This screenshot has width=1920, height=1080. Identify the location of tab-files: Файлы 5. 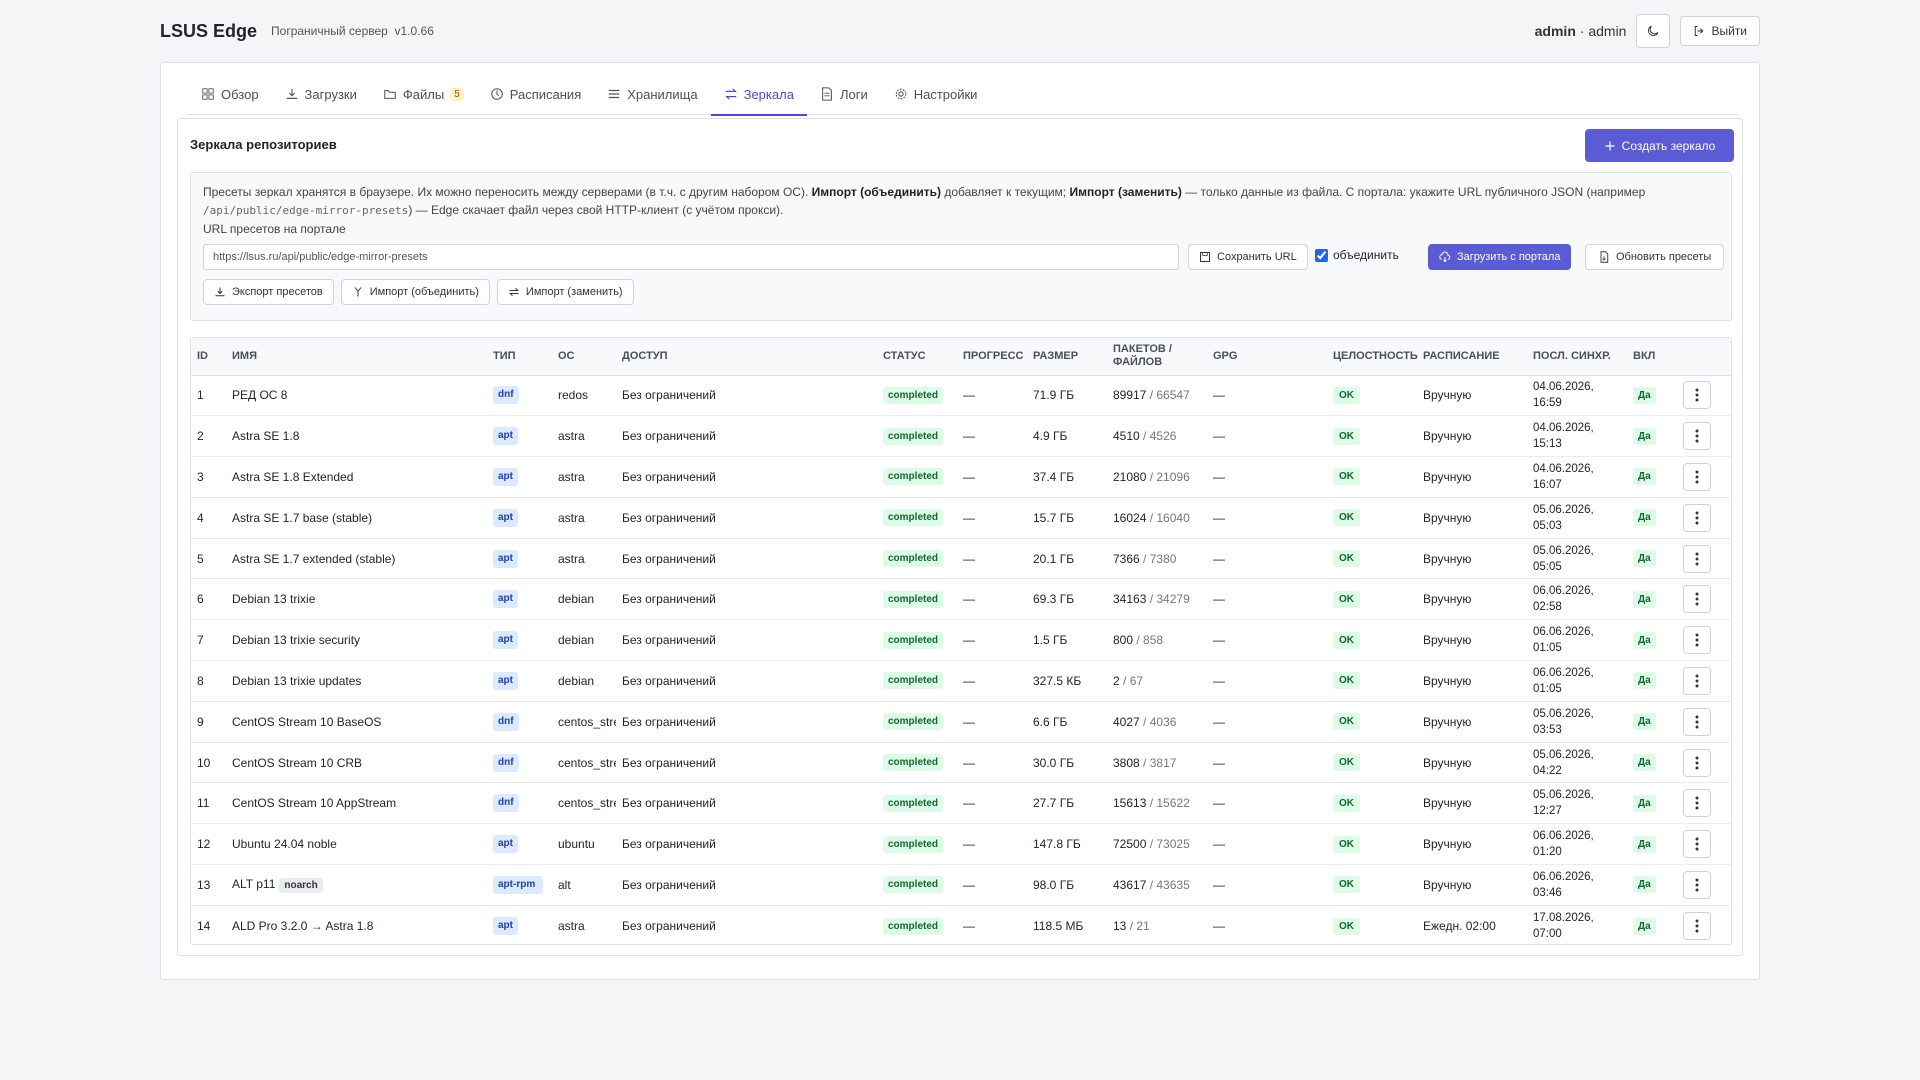
(423, 94).